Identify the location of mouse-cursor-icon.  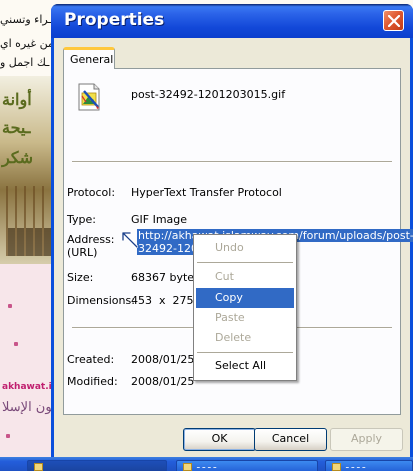
(130, 239).